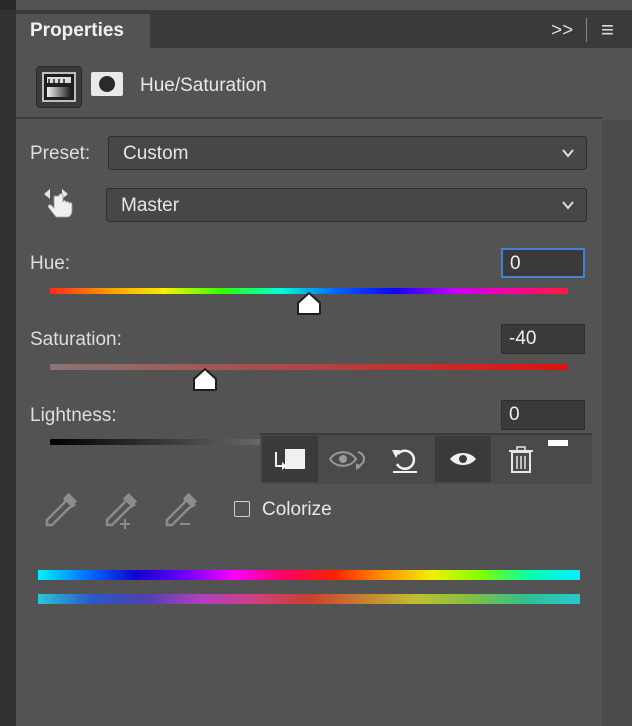 The height and width of the screenshot is (726, 632). I want to click on channel-value: Master, so click(150, 205).